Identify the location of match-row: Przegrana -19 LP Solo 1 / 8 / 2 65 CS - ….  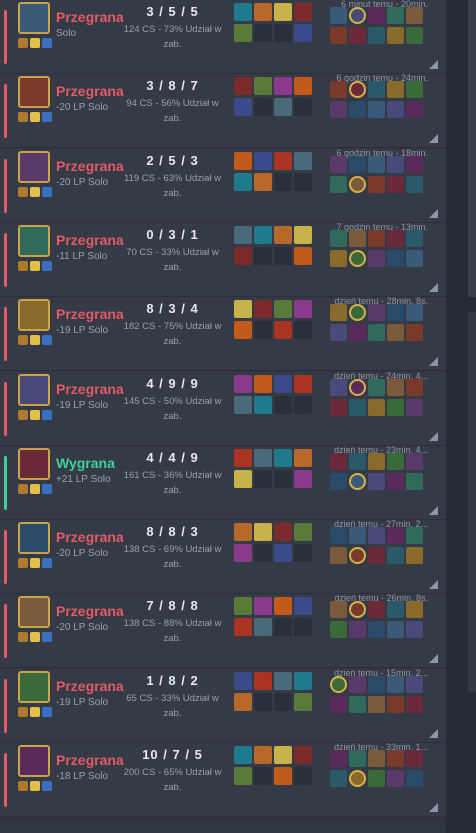
(223, 705).